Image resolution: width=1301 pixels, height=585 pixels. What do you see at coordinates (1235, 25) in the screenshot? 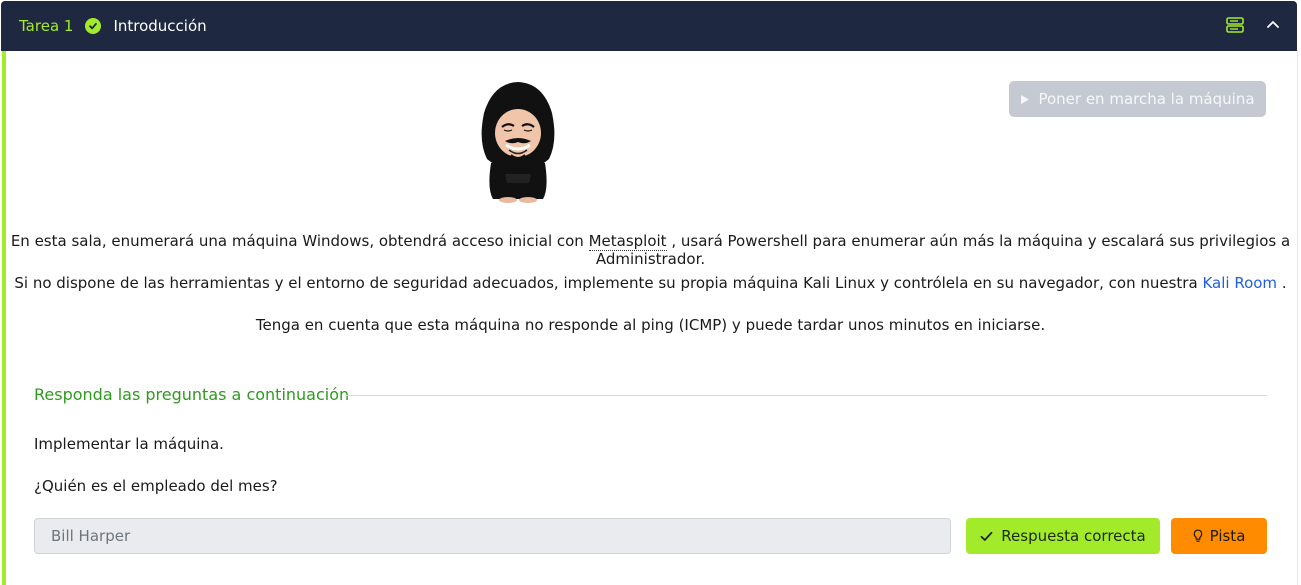
I see `stacked-layout-icon` at bounding box center [1235, 25].